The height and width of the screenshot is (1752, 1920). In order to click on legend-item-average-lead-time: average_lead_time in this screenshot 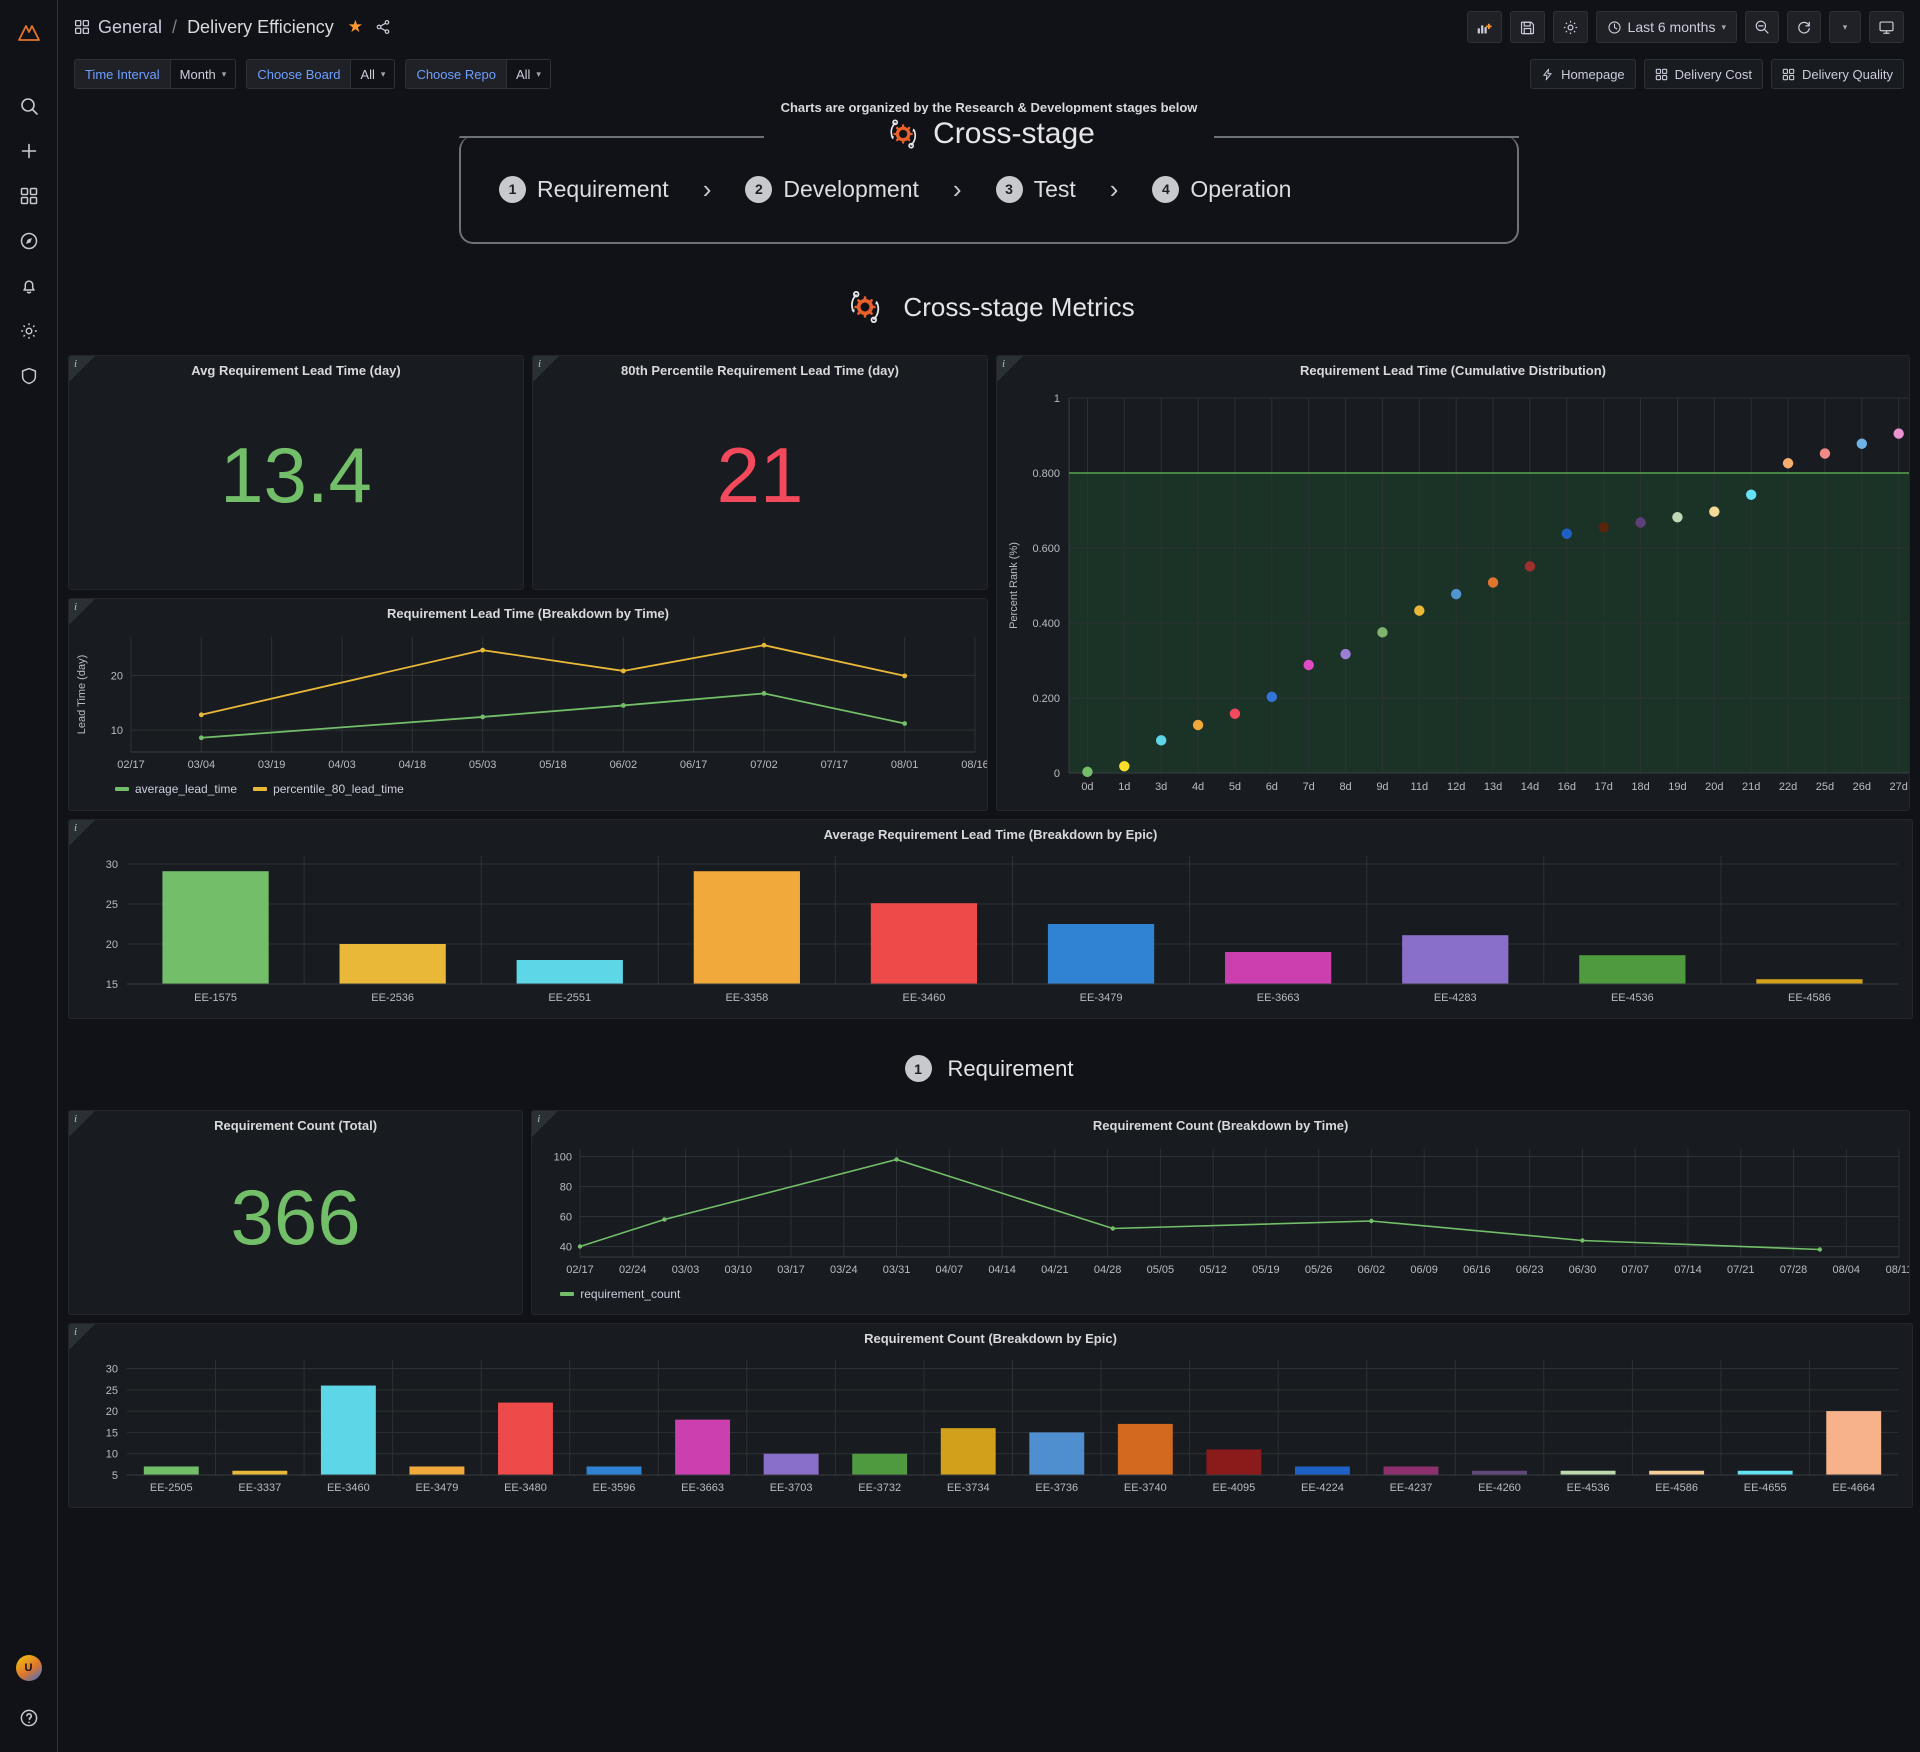, I will do `click(176, 789)`.